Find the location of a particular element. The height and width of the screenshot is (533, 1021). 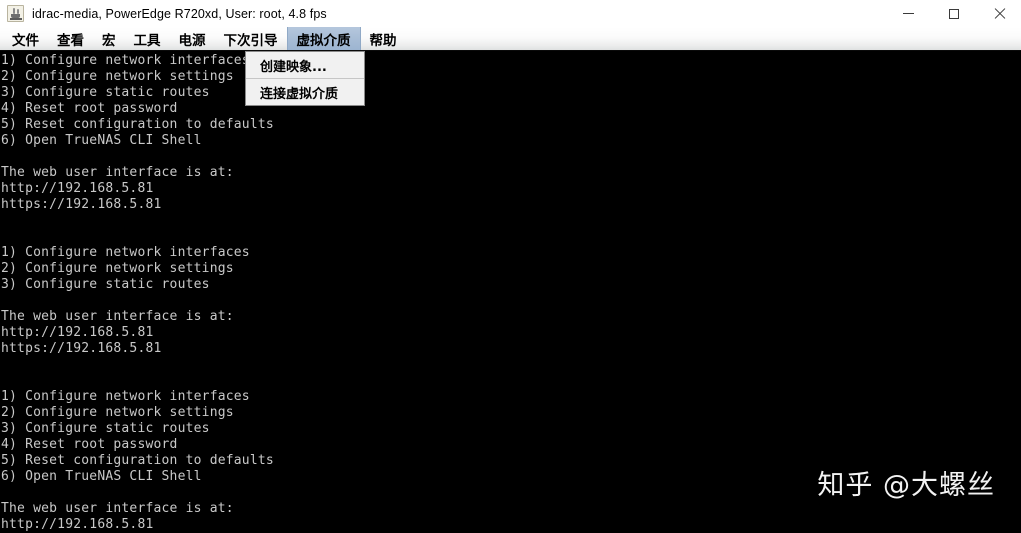

maximize-button is located at coordinates (953, 13).